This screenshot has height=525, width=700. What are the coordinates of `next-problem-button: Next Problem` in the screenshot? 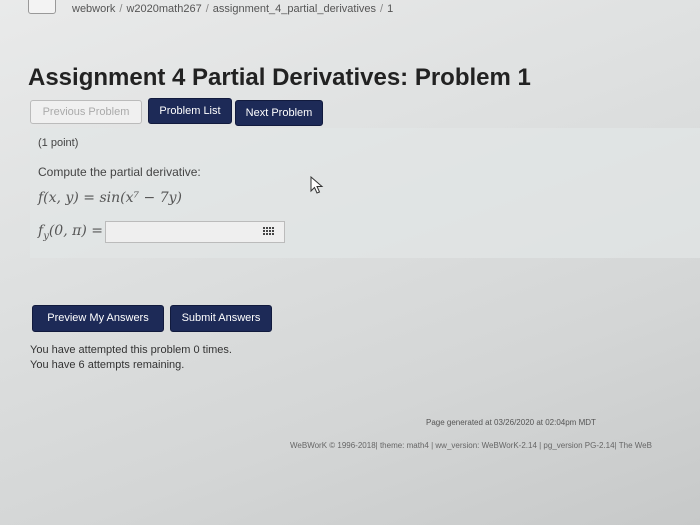 It's located at (279, 113).